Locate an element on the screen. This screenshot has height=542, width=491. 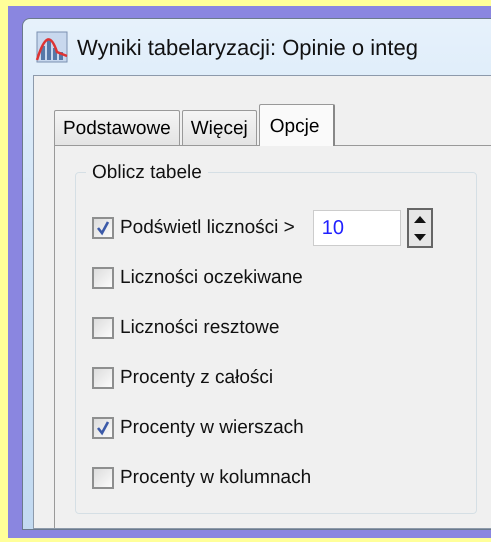
checkbox-label: Liczności oczekiwane is located at coordinates (211, 278).